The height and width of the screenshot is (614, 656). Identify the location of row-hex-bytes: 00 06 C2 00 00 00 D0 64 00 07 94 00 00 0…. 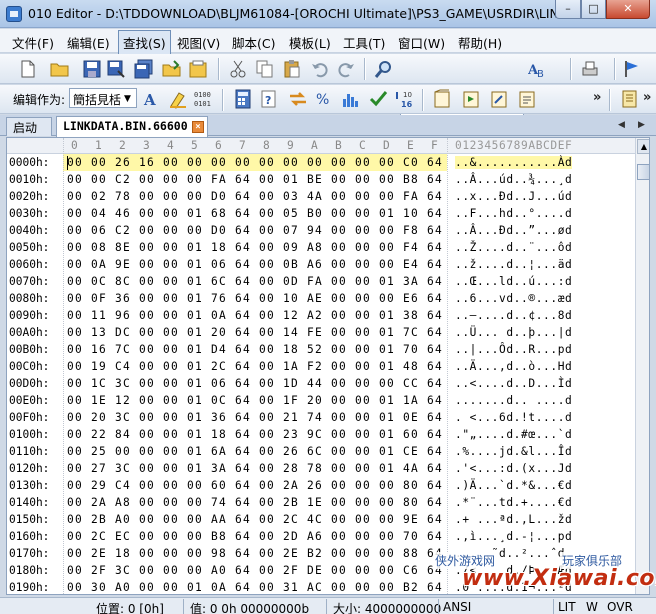
(255, 230).